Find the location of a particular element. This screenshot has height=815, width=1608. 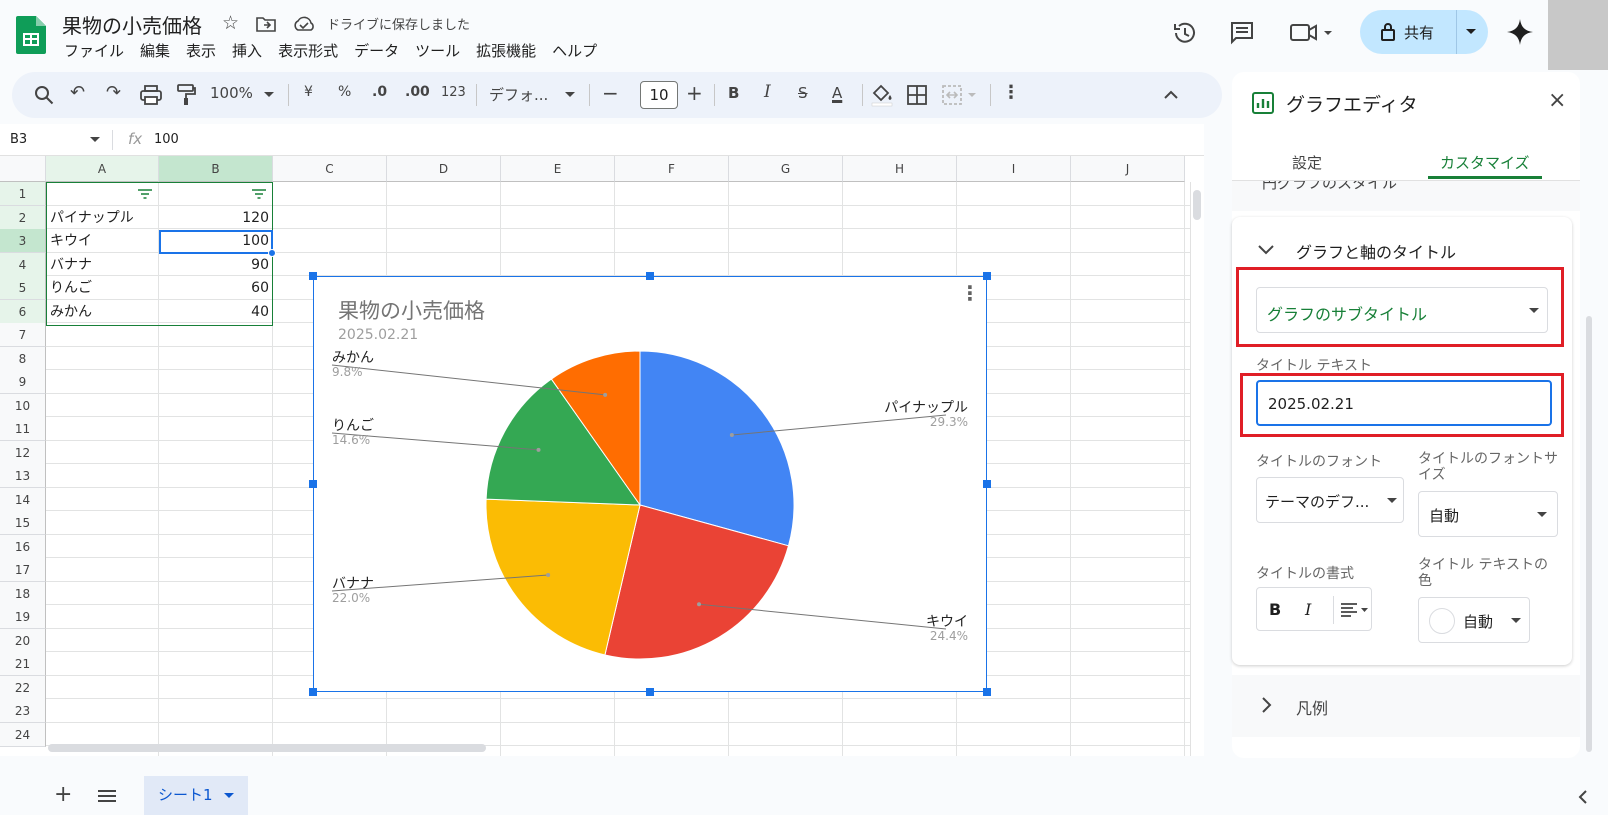

share-button: 共有 is located at coordinates (1424, 32).